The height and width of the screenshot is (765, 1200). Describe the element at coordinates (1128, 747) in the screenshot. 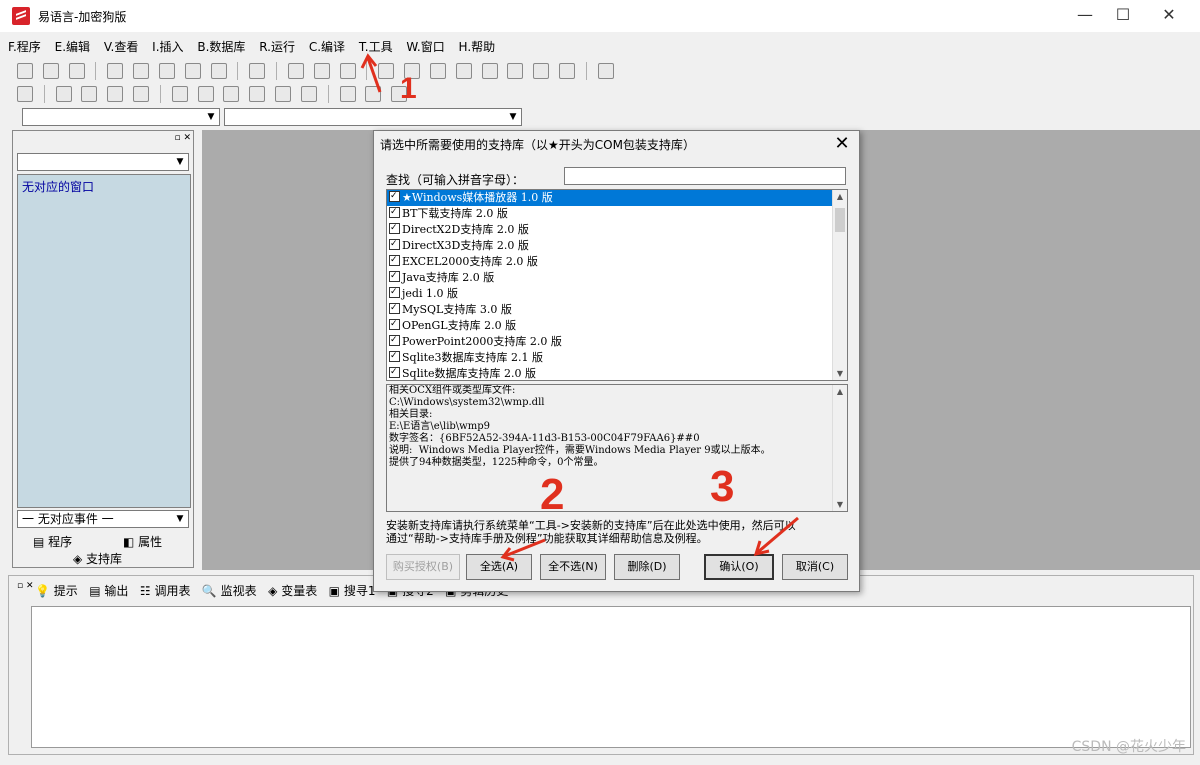

I see `watermark: CSDN @花火少年` at that location.